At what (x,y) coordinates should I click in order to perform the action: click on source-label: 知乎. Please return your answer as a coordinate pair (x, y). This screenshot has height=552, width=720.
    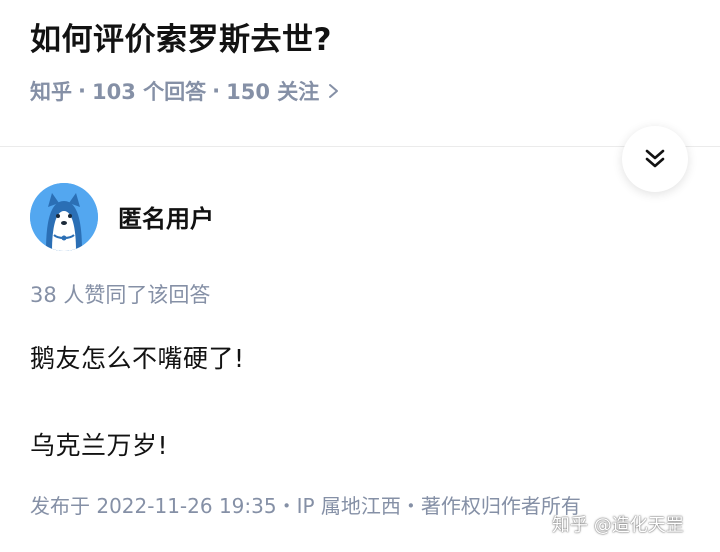
    Looking at the image, I should click on (51, 92).